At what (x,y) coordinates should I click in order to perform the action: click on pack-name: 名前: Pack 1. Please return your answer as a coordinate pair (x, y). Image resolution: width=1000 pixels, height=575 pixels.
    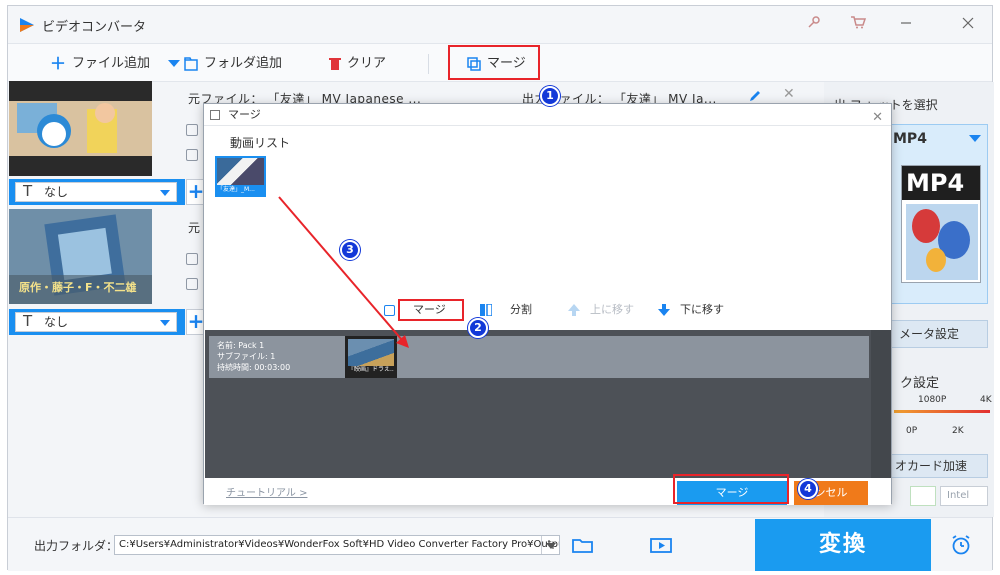
    Looking at the image, I should click on (241, 345).